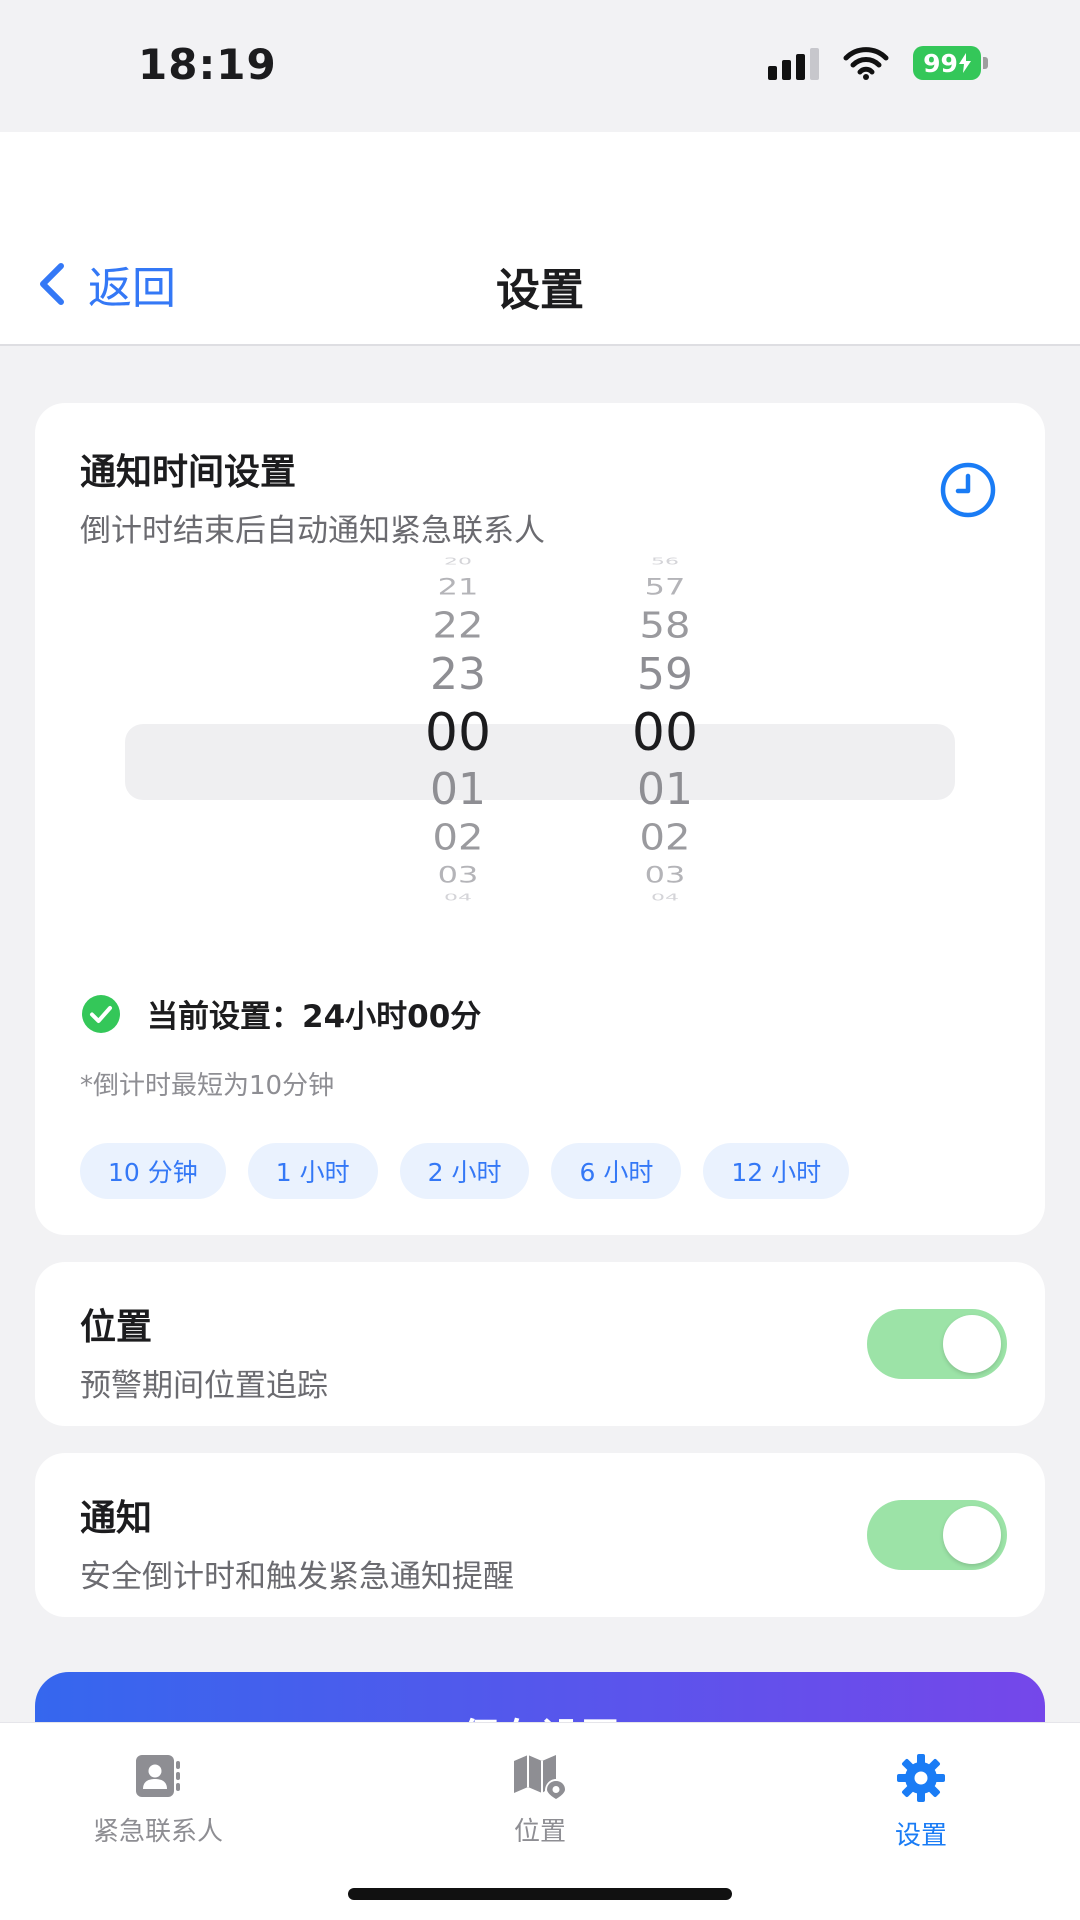 Image resolution: width=1080 pixels, height=1920 pixels. I want to click on minute-selected: 00, so click(665, 733).